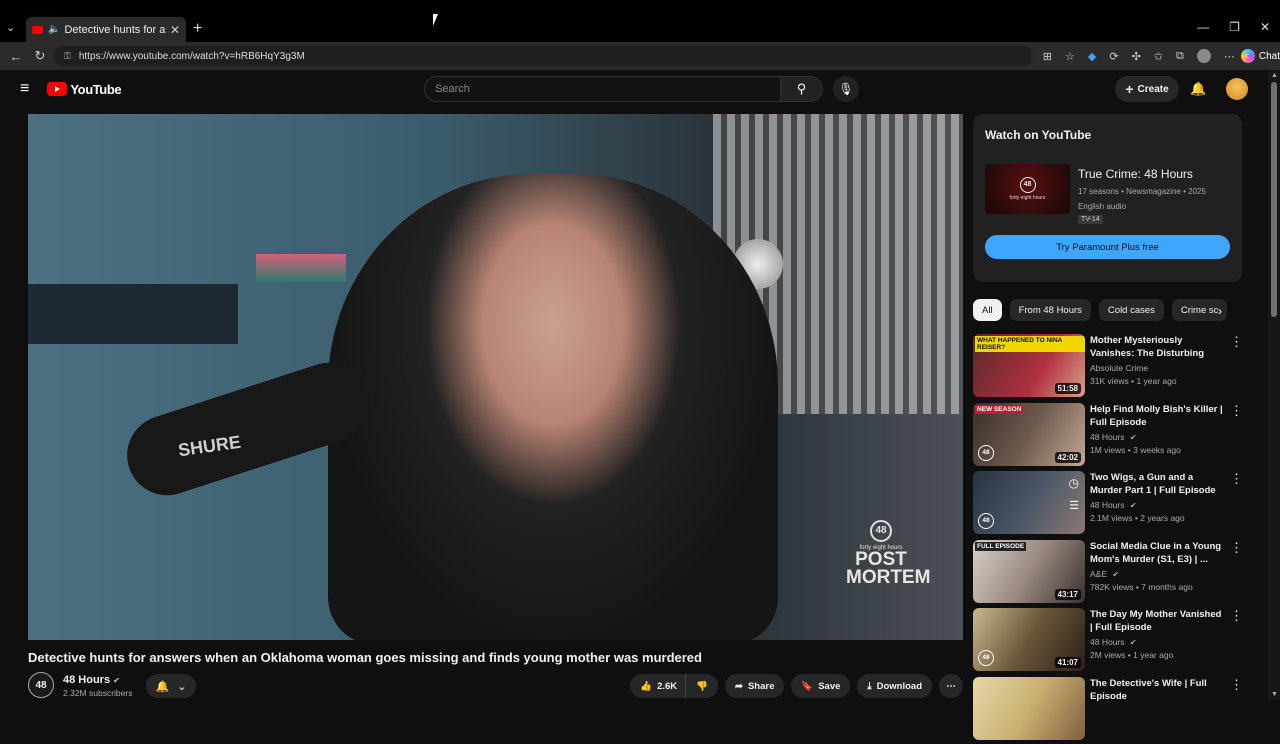 This screenshot has width=1280, height=744. What do you see at coordinates (86, 680) in the screenshot?
I see `channel-name: 48 Hours` at bounding box center [86, 680].